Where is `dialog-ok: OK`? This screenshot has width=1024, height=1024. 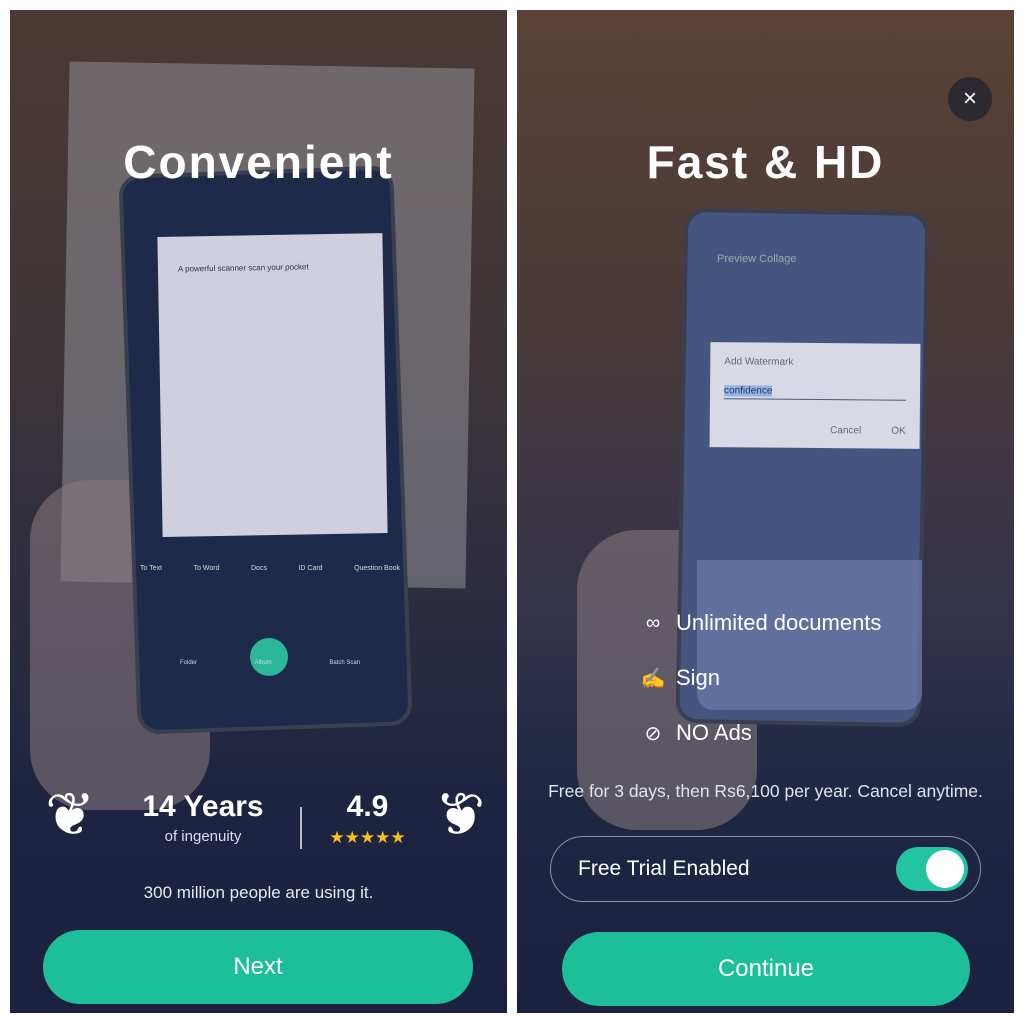 dialog-ok: OK is located at coordinates (898, 431).